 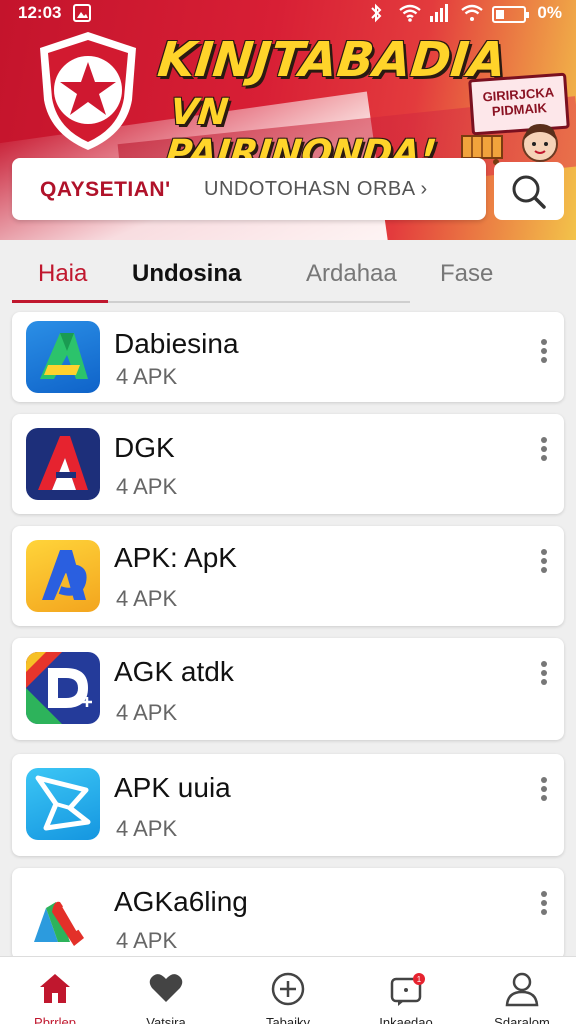 I want to click on nav-label: Pbrrlep, so click(x=55, y=1019).